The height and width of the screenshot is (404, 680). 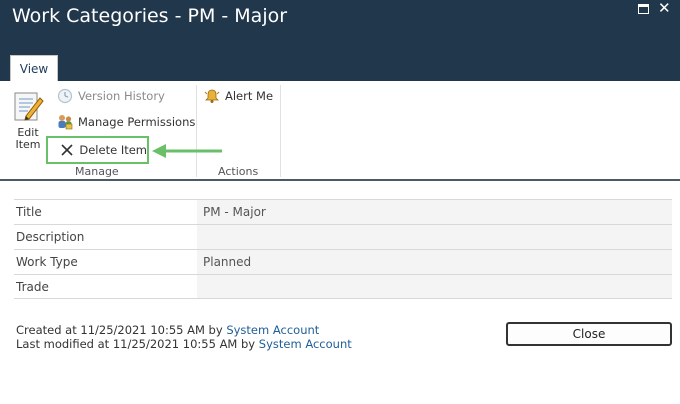 I want to click on edit-item-button: Edit Item, so click(x=28, y=124).